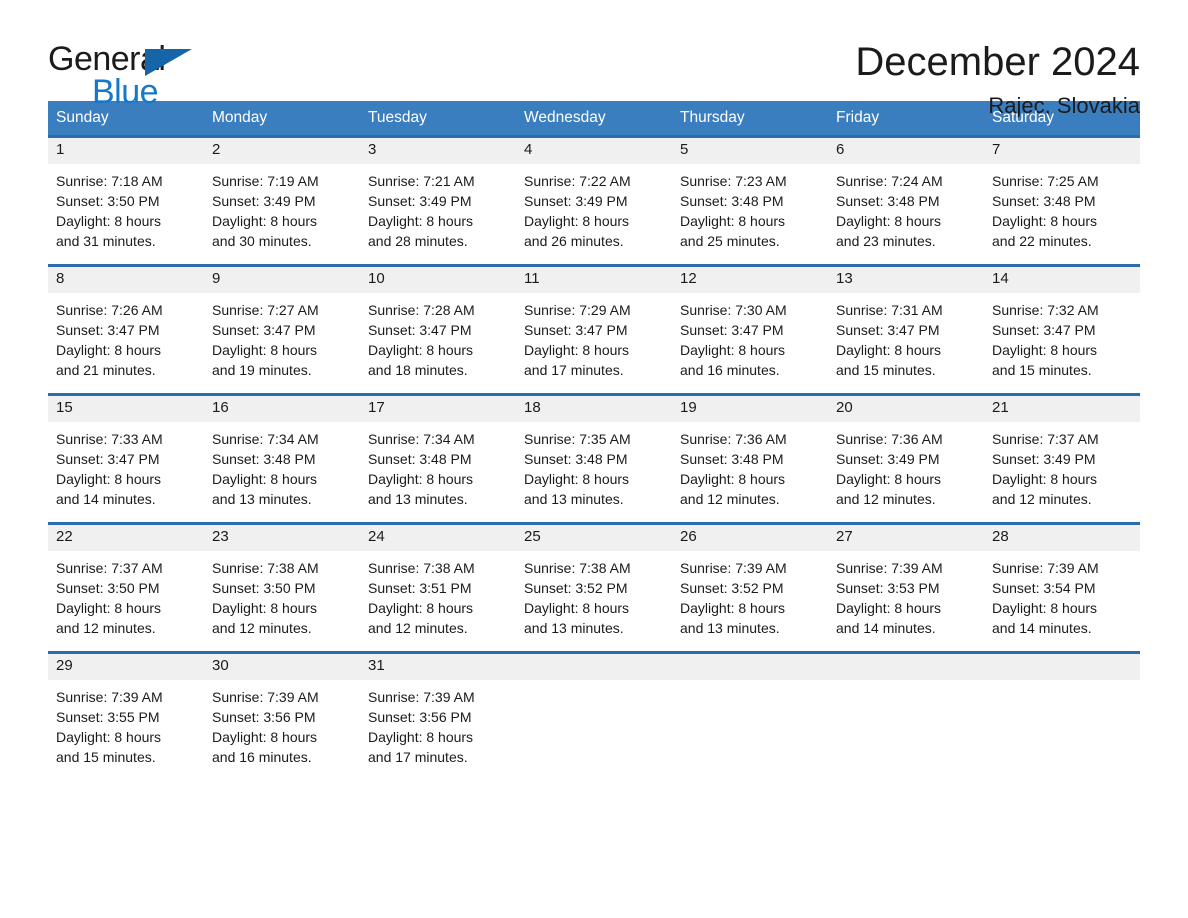  I want to click on day-number-19: 19, so click(750, 409).